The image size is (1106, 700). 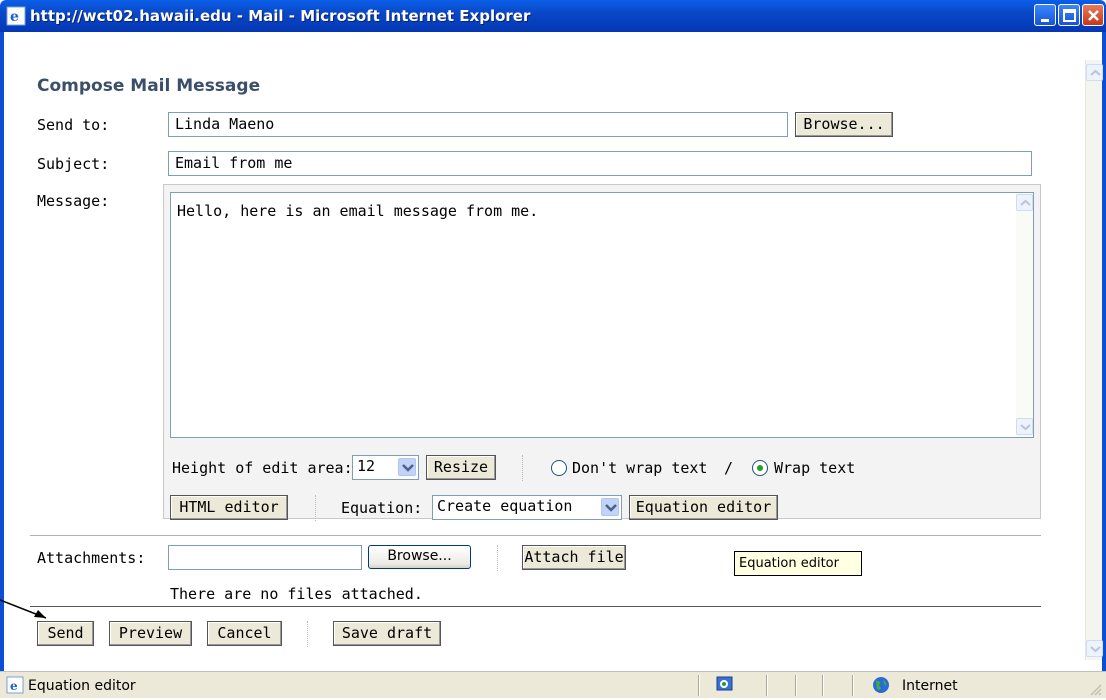 I want to click on attachments-label: Attachments:, so click(x=91, y=558).